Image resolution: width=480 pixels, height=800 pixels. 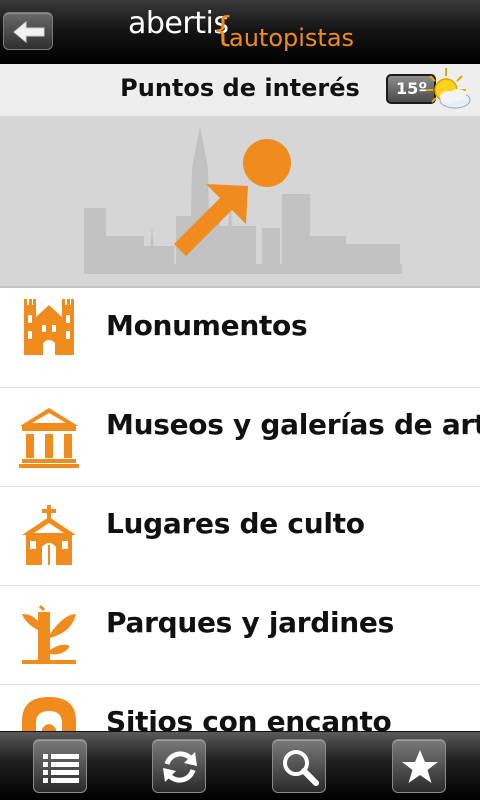 I want to click on abertis-autopistas-logo: abertis { autopistas, so click(x=248, y=31).